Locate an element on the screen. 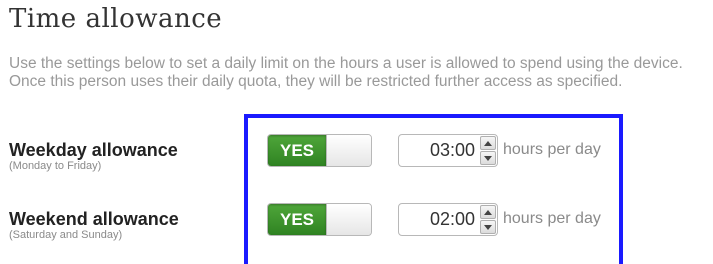 The image size is (713, 264). weekend-toggle: YES is located at coordinates (319, 219).